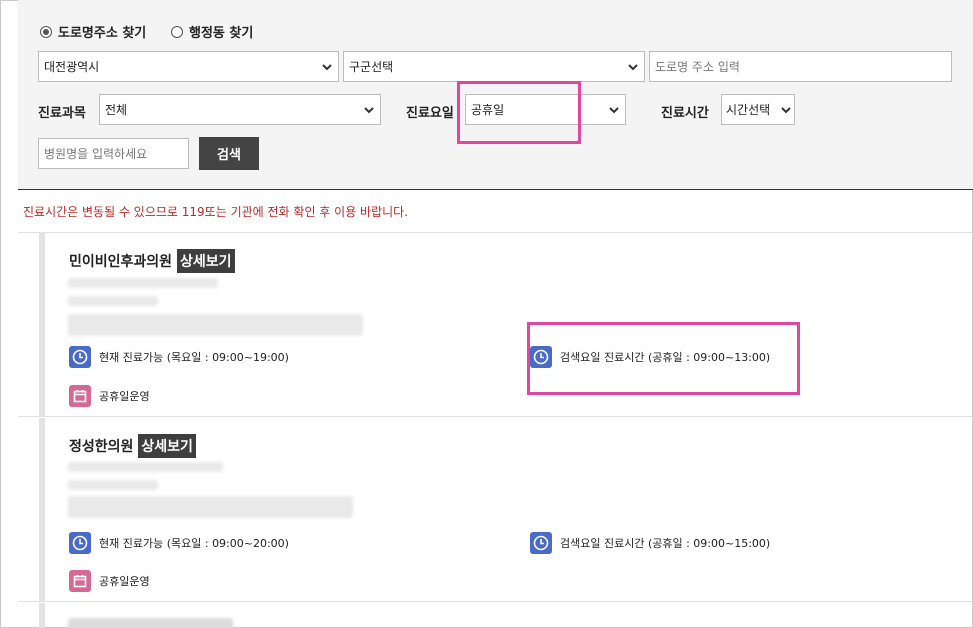 The height and width of the screenshot is (628, 973). What do you see at coordinates (494, 66) in the screenshot?
I see `district-select: 구군선택` at bounding box center [494, 66].